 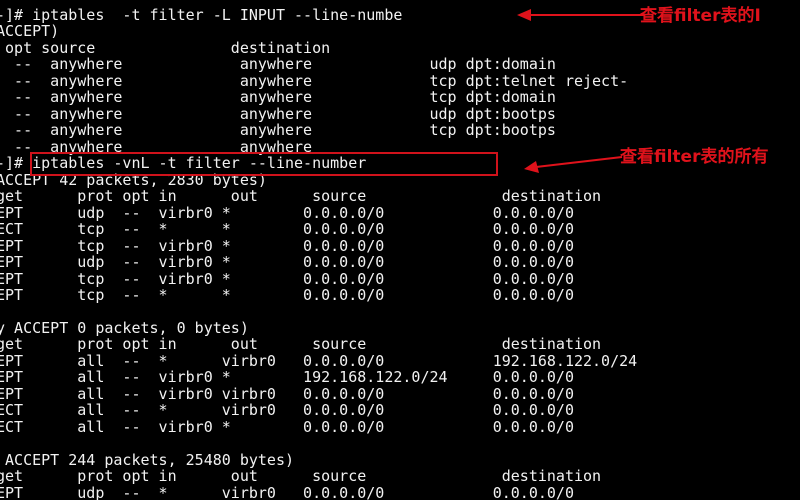 What do you see at coordinates (694, 157) in the screenshot?
I see `annotation-note: 查看filter表的所有` at bounding box center [694, 157].